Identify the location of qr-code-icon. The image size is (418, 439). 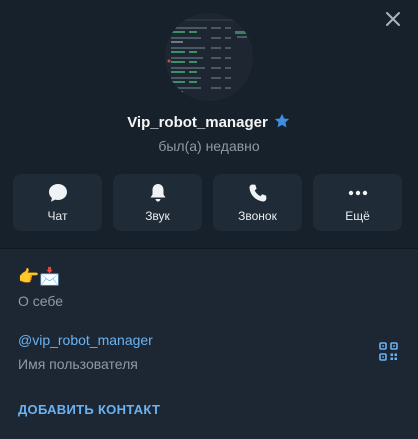
(388, 351).